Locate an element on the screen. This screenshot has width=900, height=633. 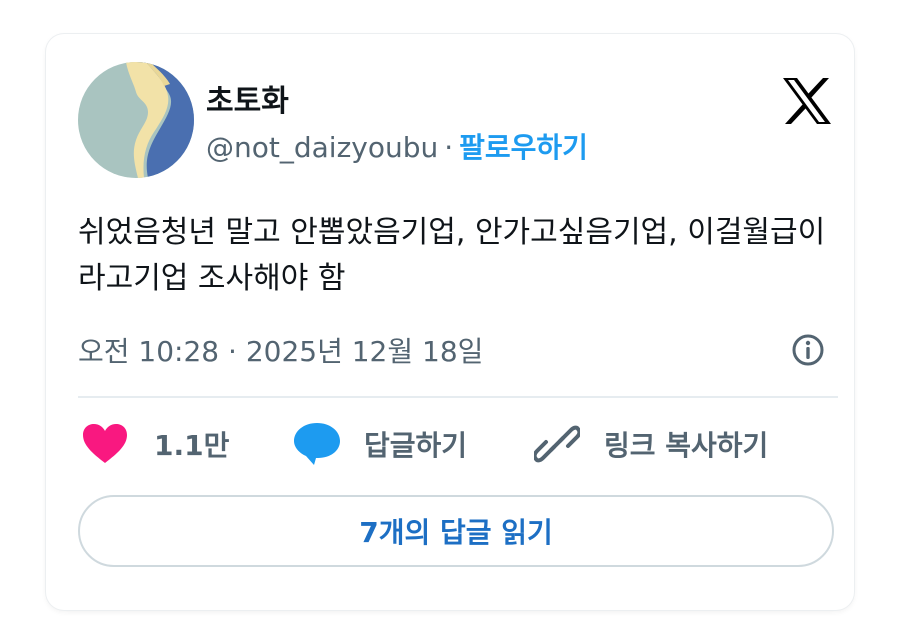
like-count: 1.1만 is located at coordinates (192, 445).